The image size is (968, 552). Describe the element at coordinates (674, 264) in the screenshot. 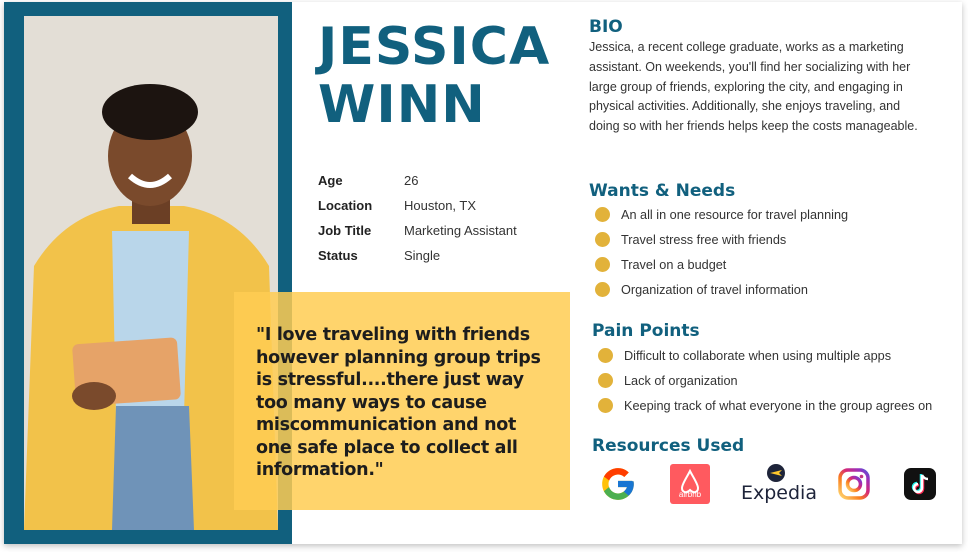

I see `list-item-text: Travel on a budget` at that location.